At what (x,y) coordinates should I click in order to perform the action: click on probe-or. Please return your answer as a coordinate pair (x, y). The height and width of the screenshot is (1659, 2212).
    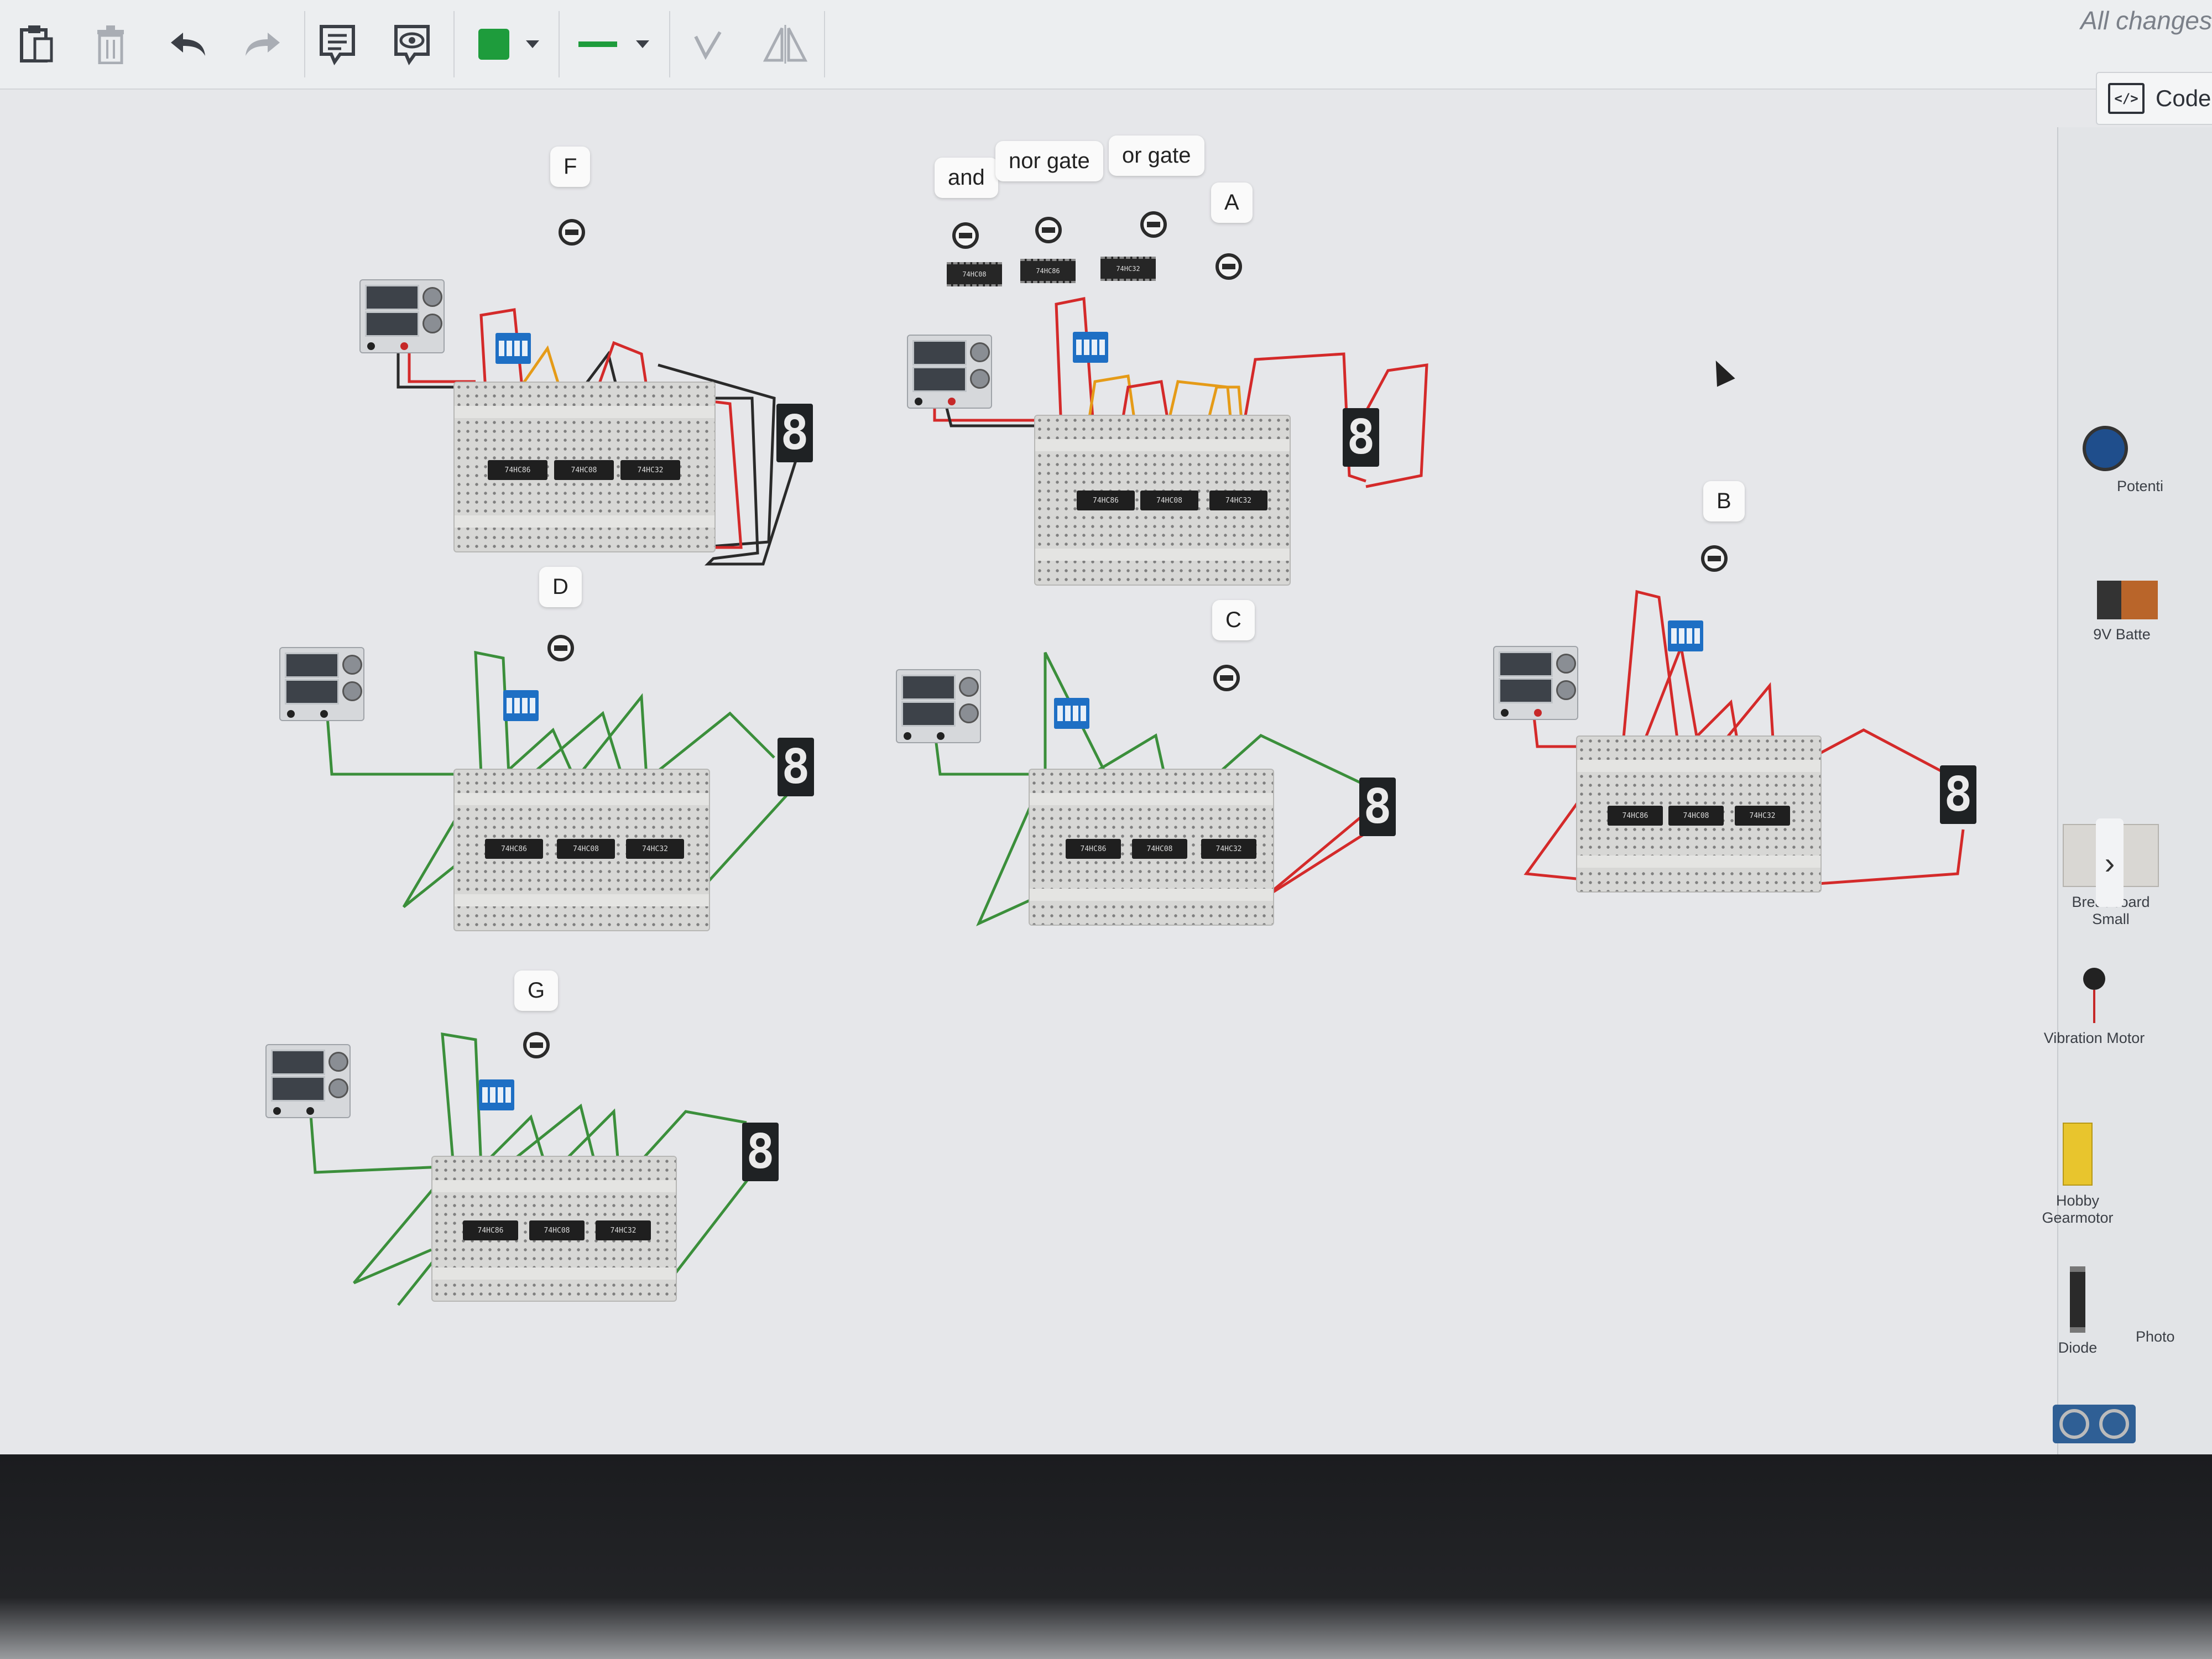
    Looking at the image, I should click on (1154, 225).